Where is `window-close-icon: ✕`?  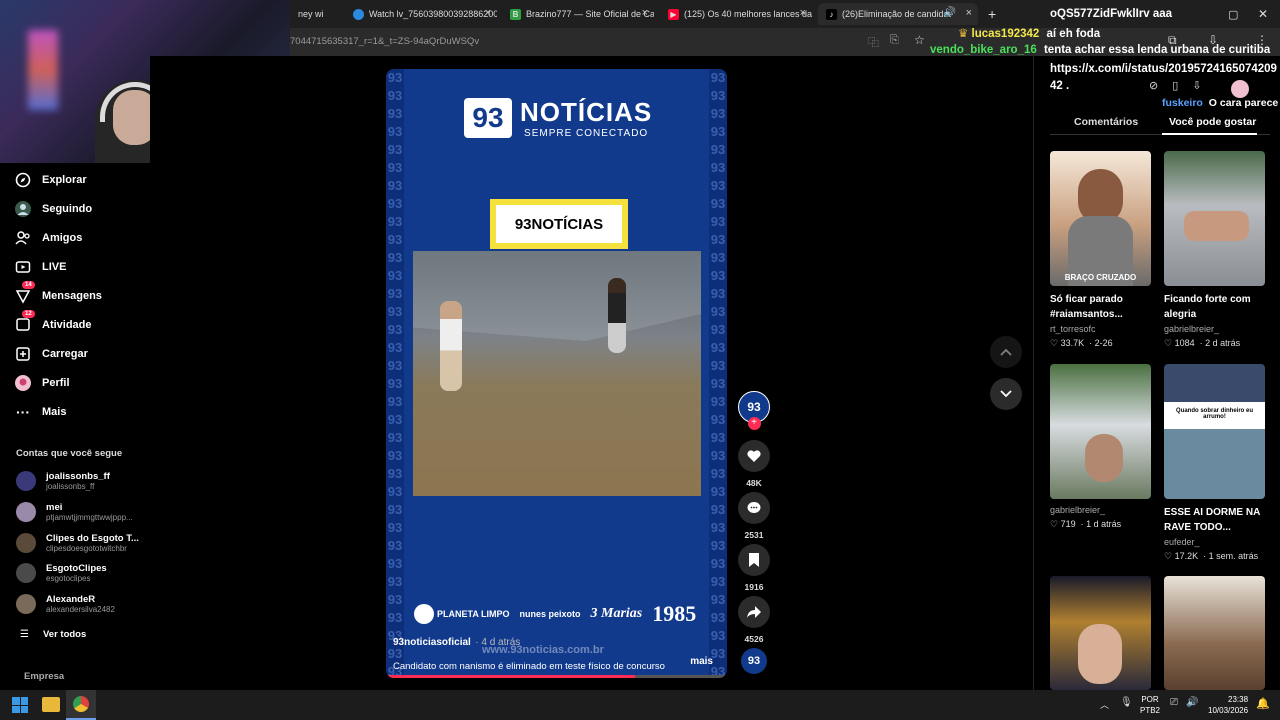 window-close-icon: ✕ is located at coordinates (1261, 14).